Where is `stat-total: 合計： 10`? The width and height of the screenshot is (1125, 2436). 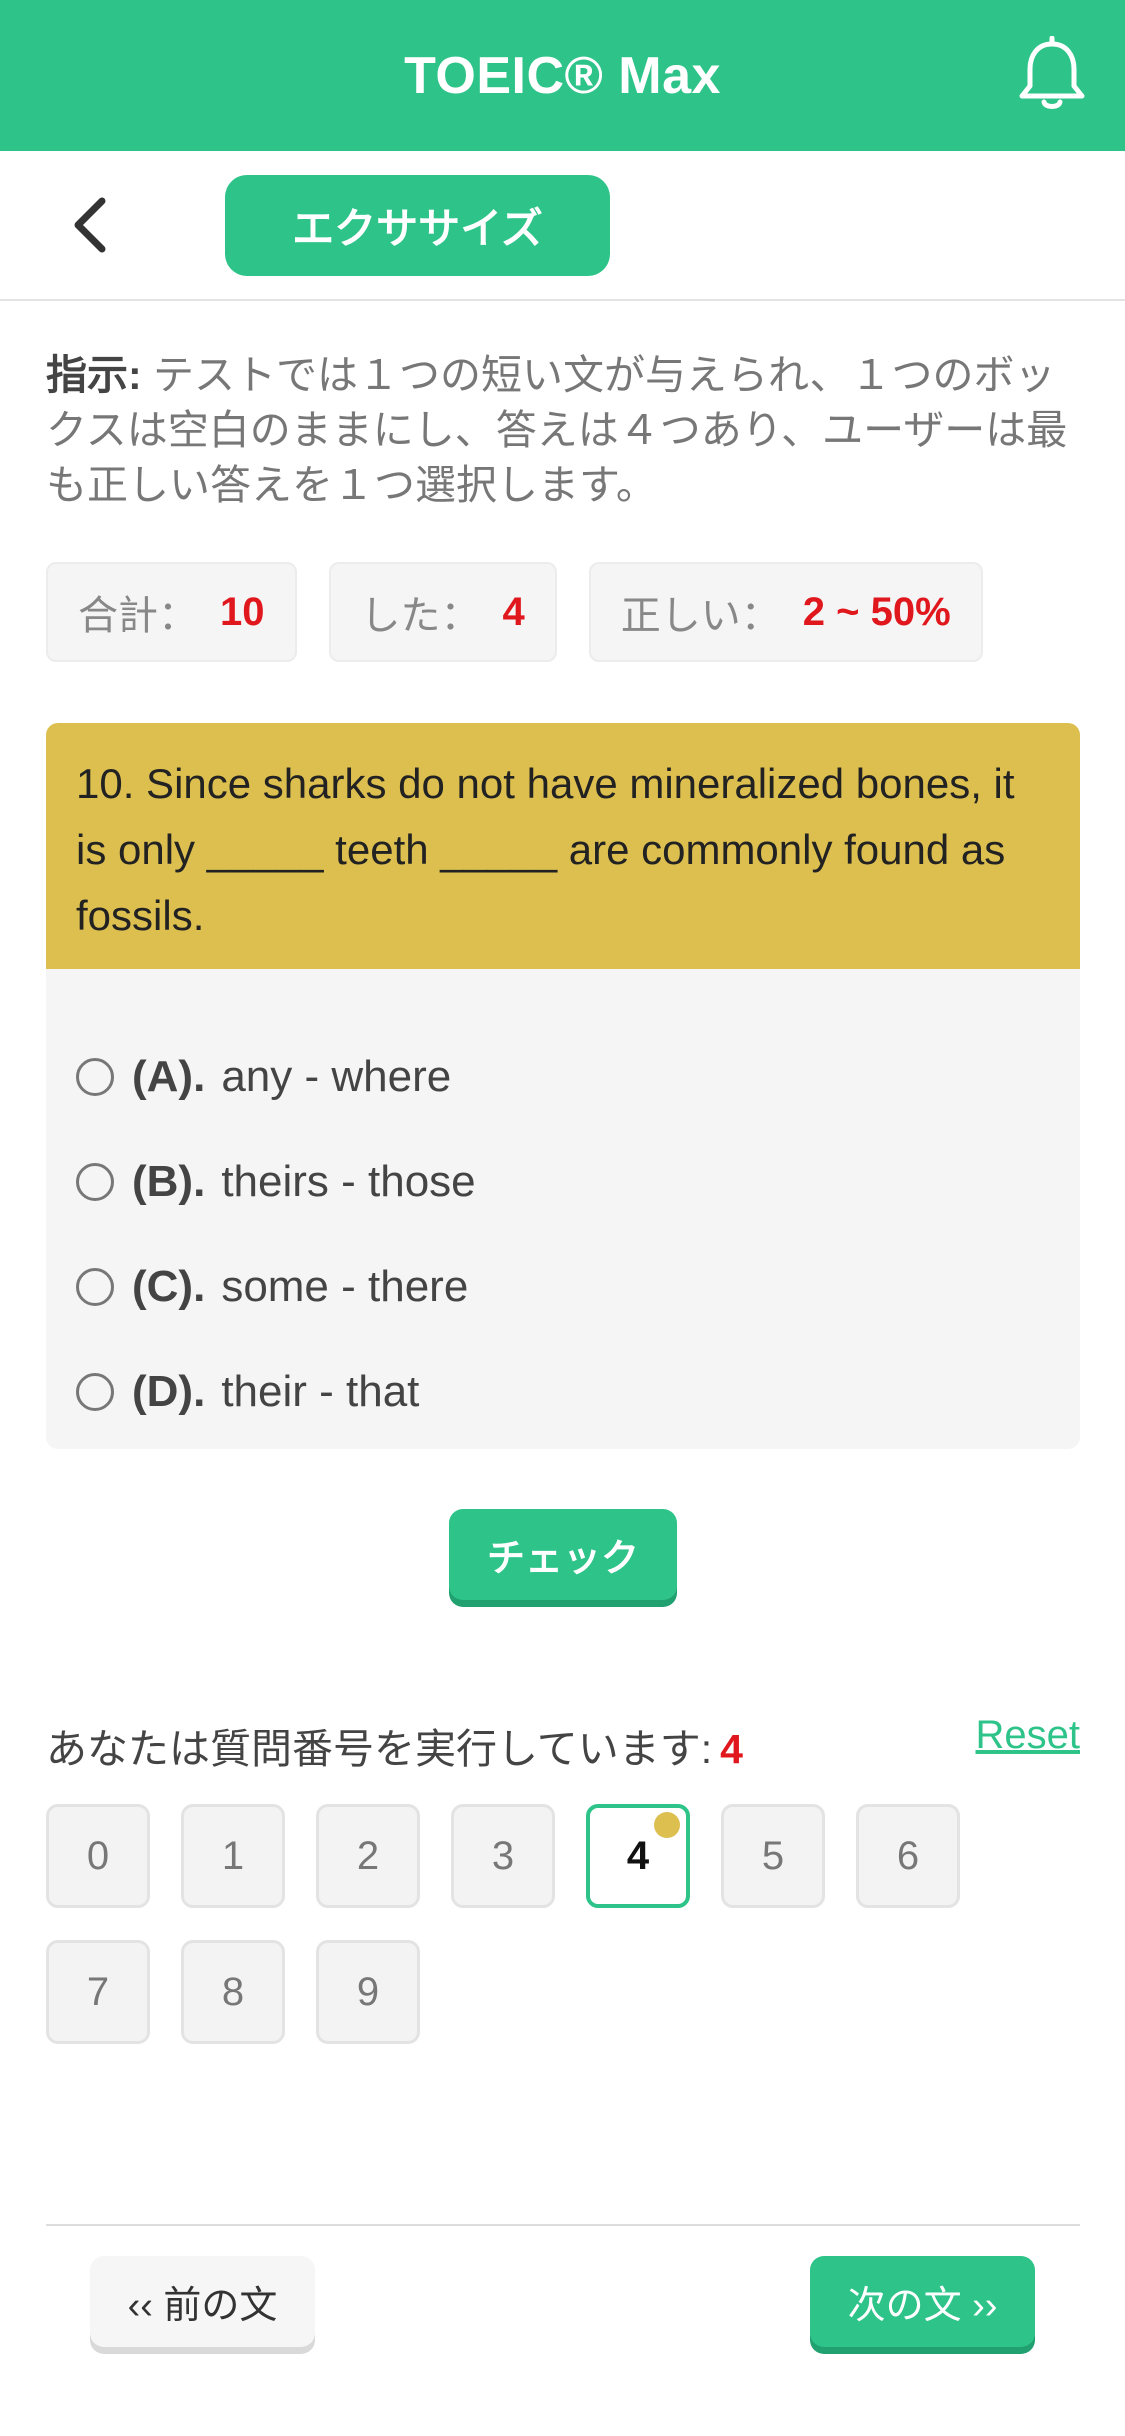 stat-total: 合計： 10 is located at coordinates (171, 612).